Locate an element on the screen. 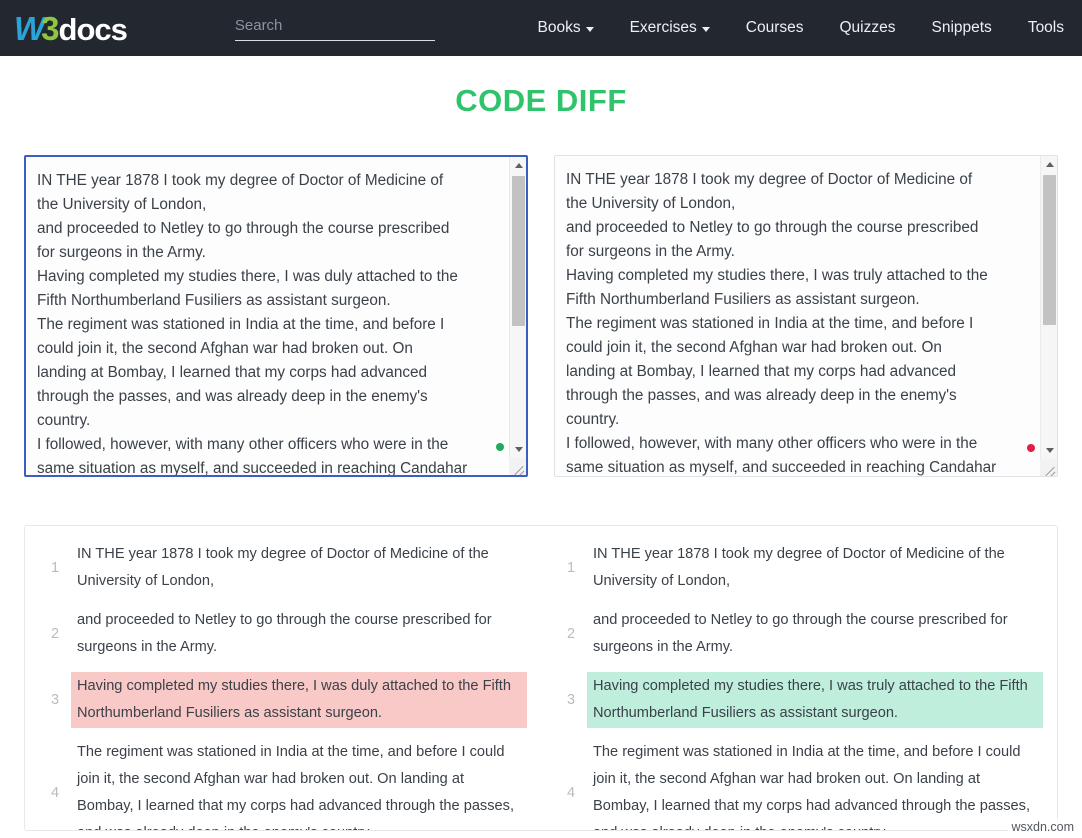  nav-link-courses: Courses is located at coordinates (775, 28).